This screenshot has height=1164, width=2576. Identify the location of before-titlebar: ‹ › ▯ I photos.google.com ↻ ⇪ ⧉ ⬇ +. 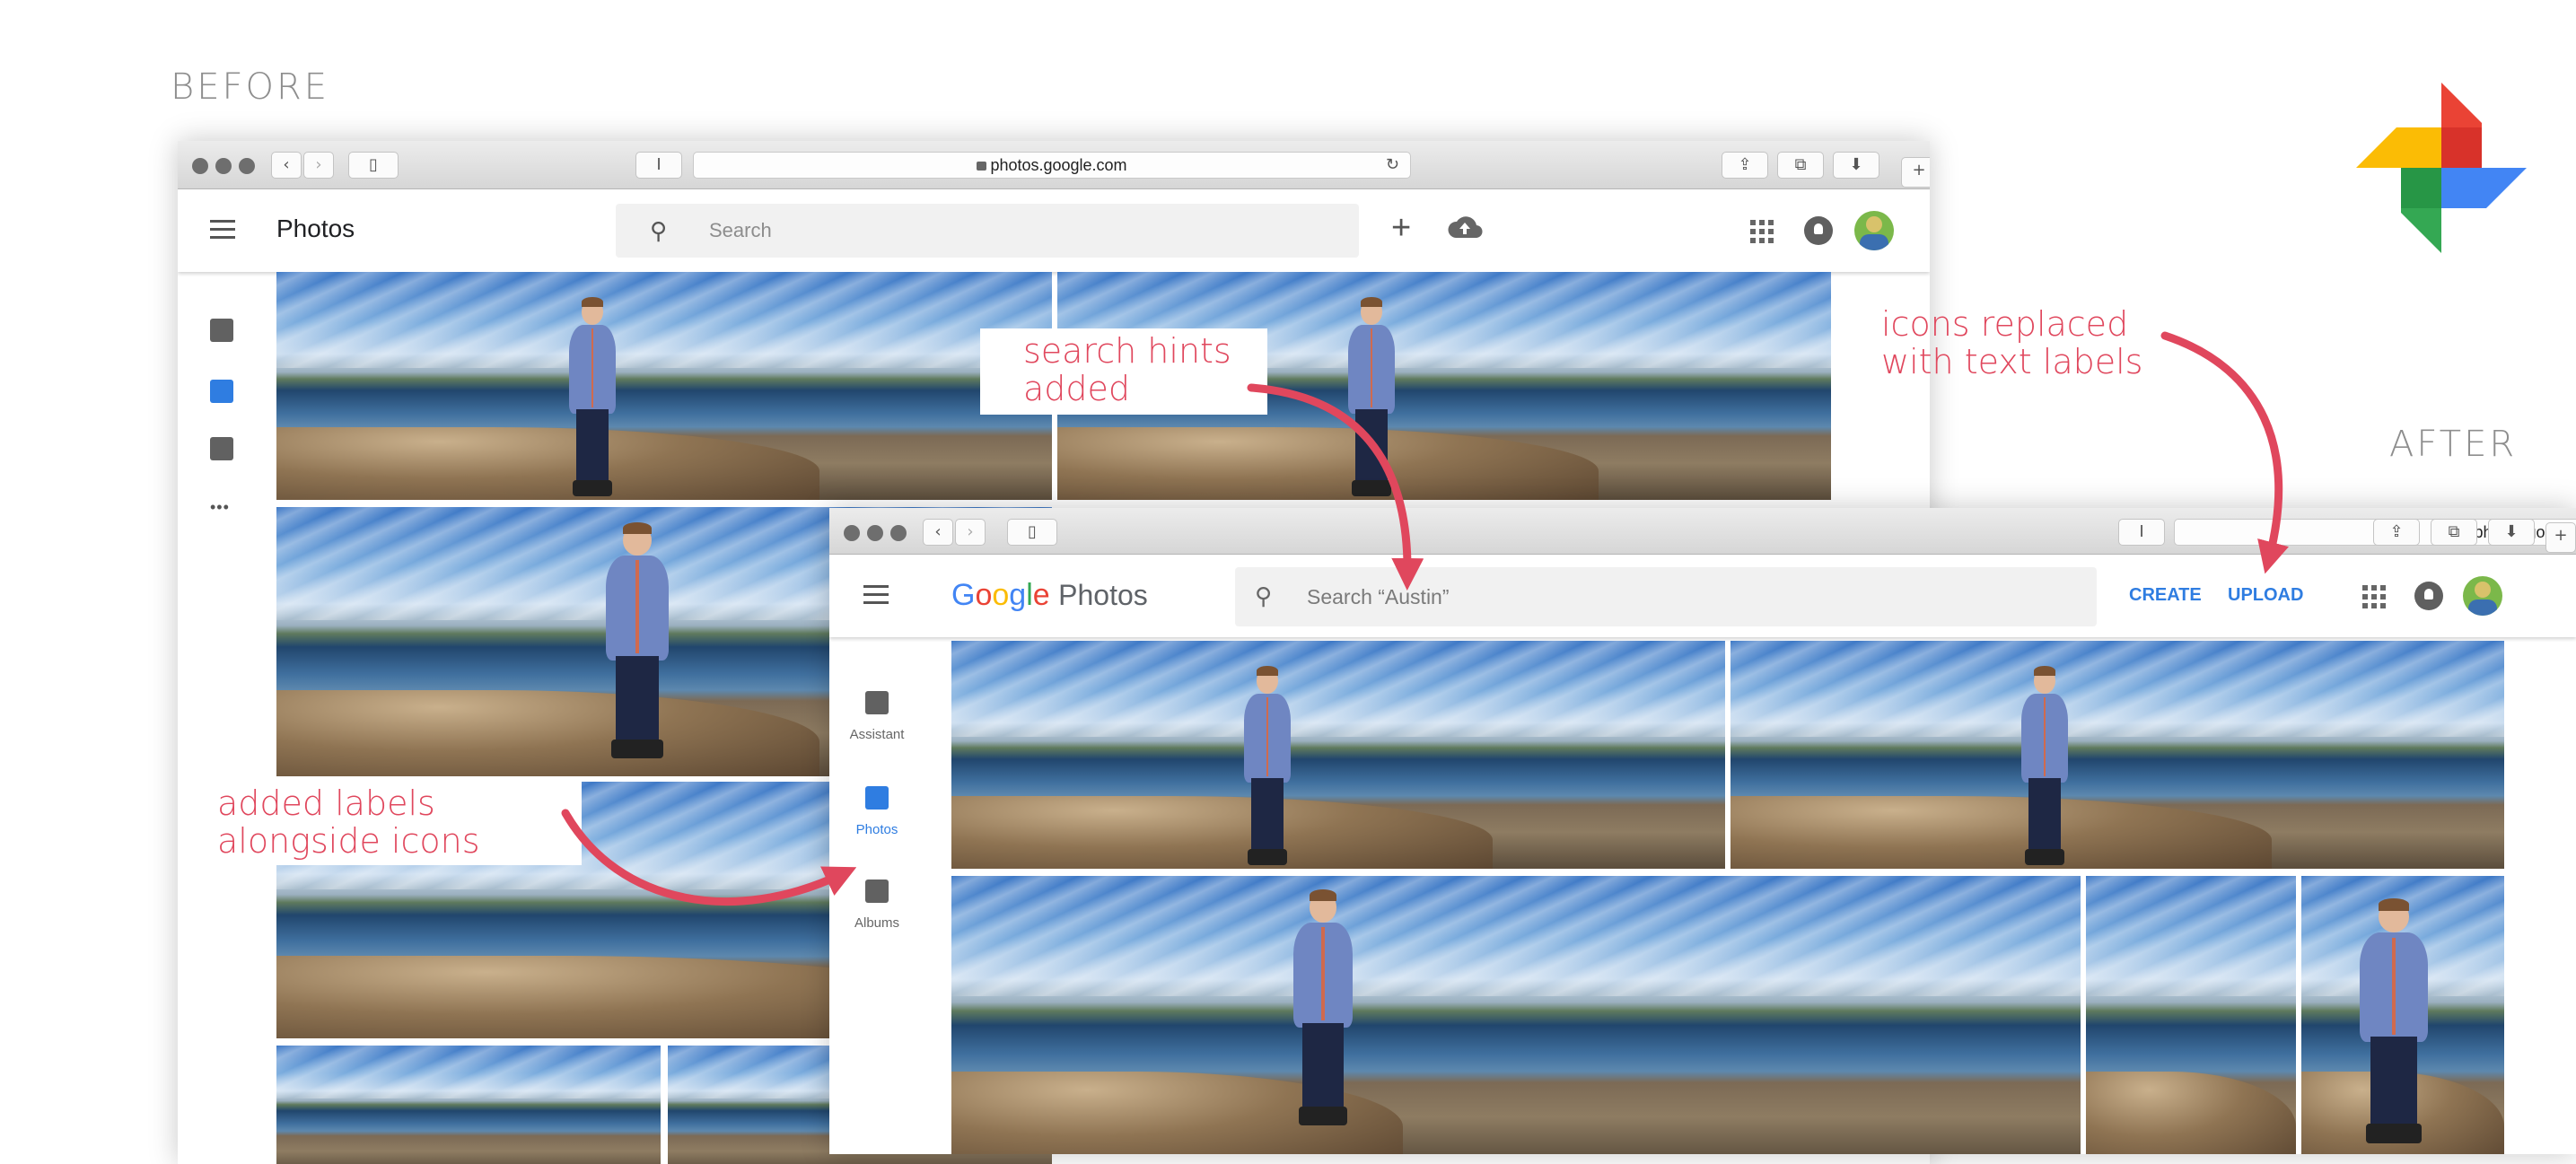
(1054, 165).